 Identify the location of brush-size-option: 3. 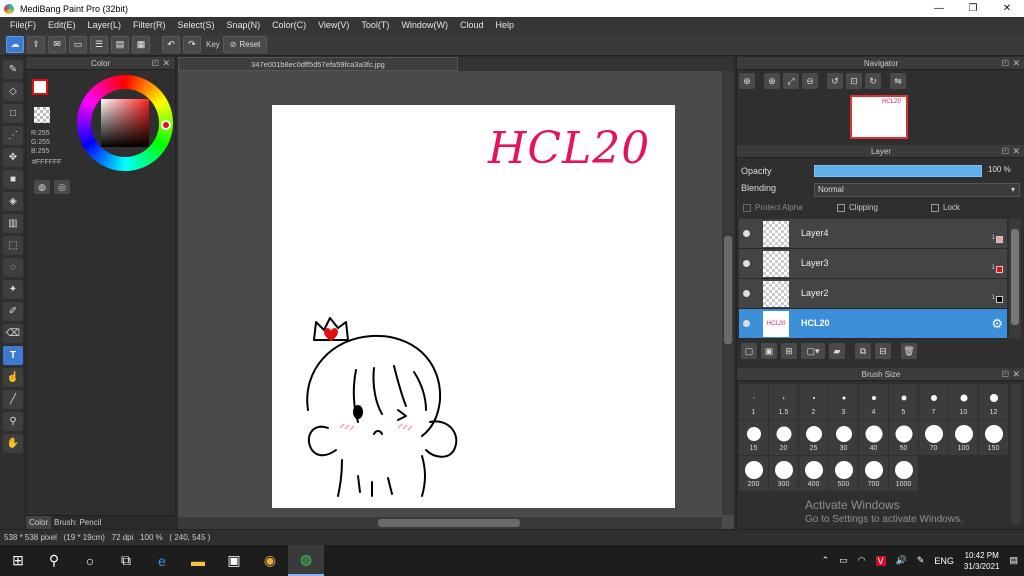
(843, 401).